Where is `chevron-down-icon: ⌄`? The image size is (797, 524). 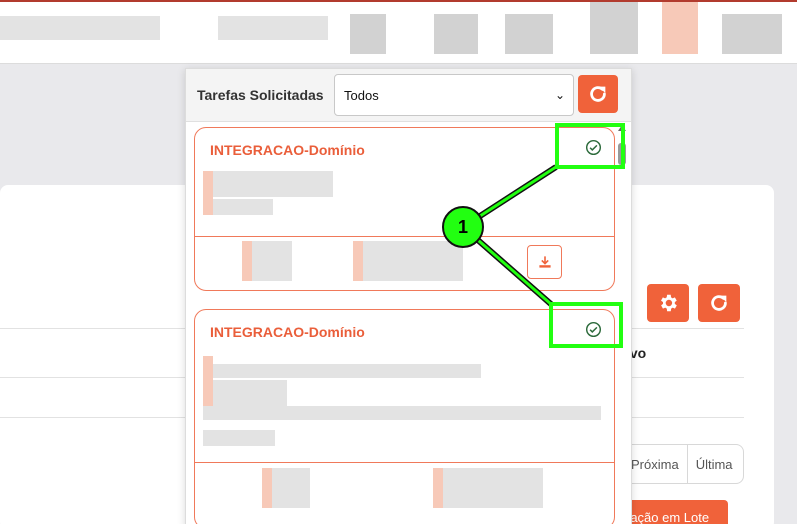
chevron-down-icon: ⌄ is located at coordinates (559, 95).